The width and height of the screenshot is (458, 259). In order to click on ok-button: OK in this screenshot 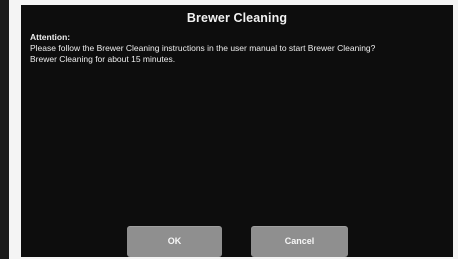, I will do `click(174, 241)`.